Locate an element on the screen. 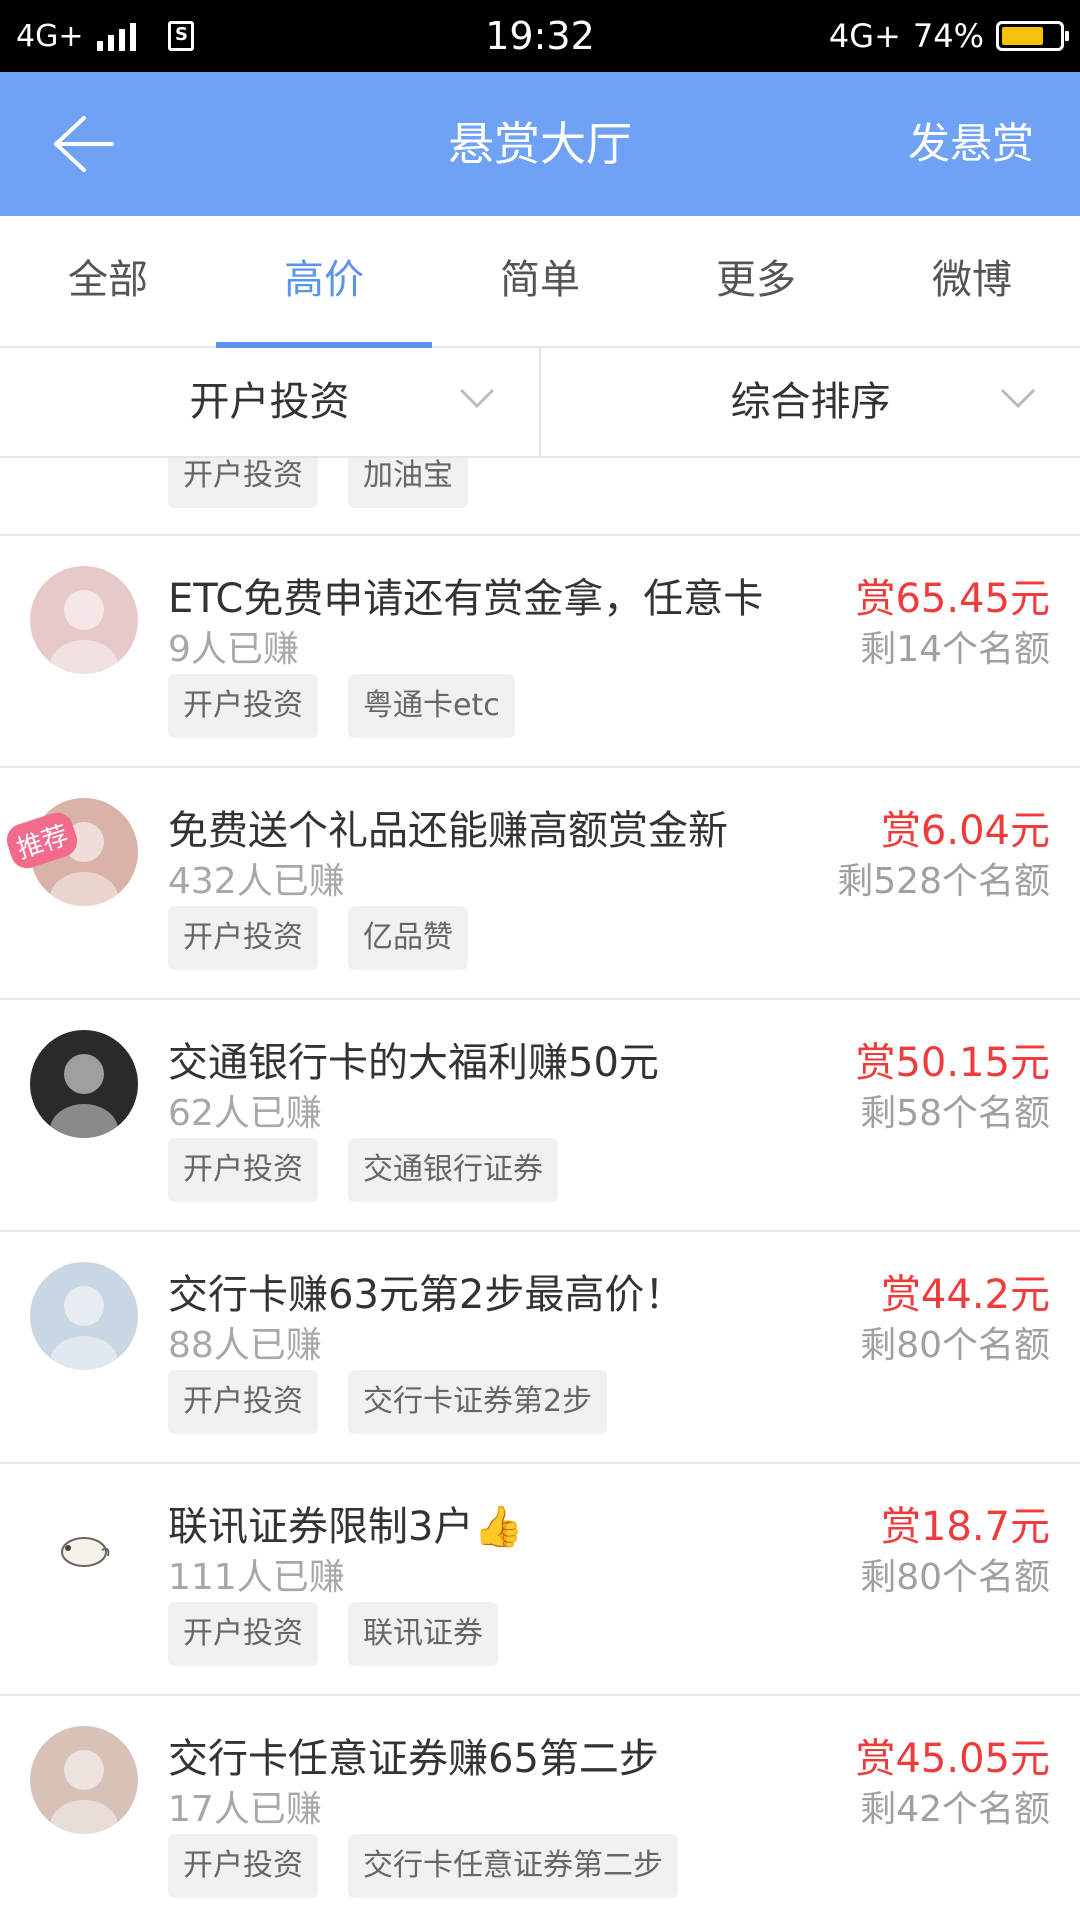 The image size is (1080, 1920). task-title: 免费送个礼品还能赚高额赏金新 is located at coordinates (448, 831).